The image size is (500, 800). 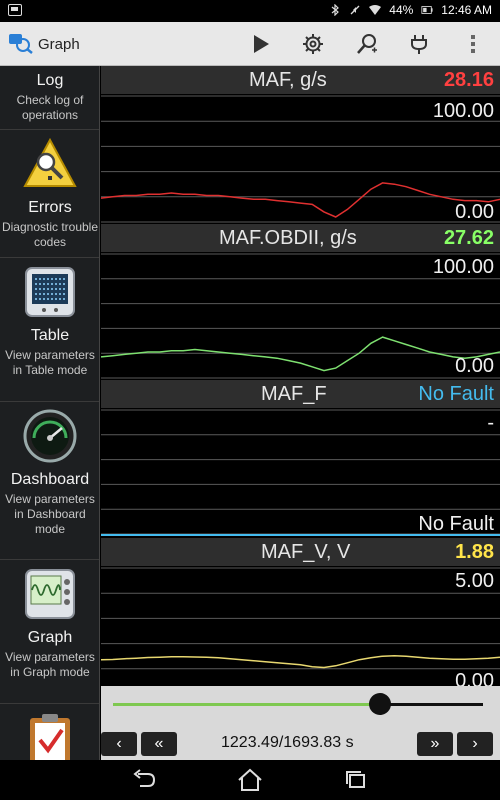 I want to click on plot-area: 5.00 0.00, so click(x=300, y=626).